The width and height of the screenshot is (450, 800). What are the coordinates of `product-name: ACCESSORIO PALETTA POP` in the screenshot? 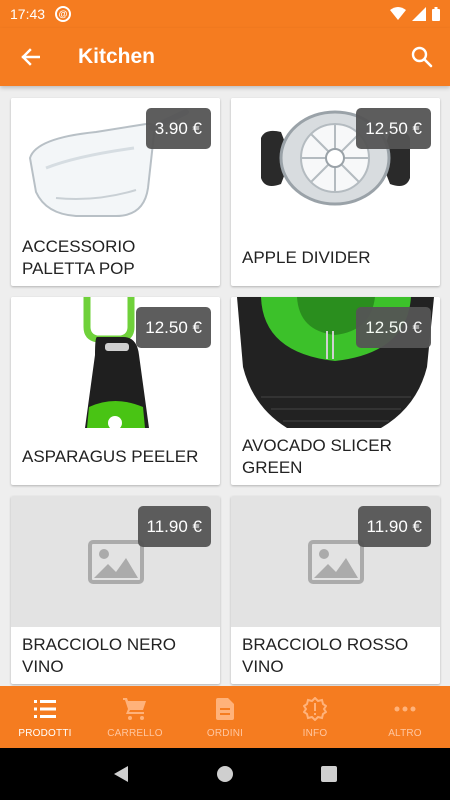 It's located at (79, 257).